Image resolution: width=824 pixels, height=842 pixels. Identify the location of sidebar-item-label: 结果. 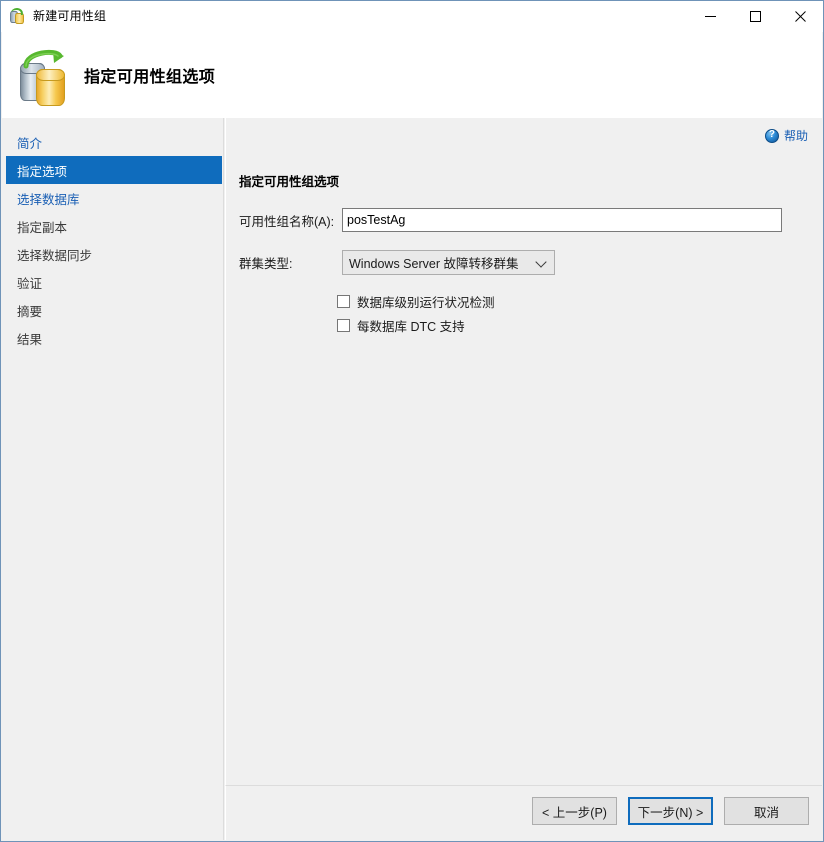
(30, 339).